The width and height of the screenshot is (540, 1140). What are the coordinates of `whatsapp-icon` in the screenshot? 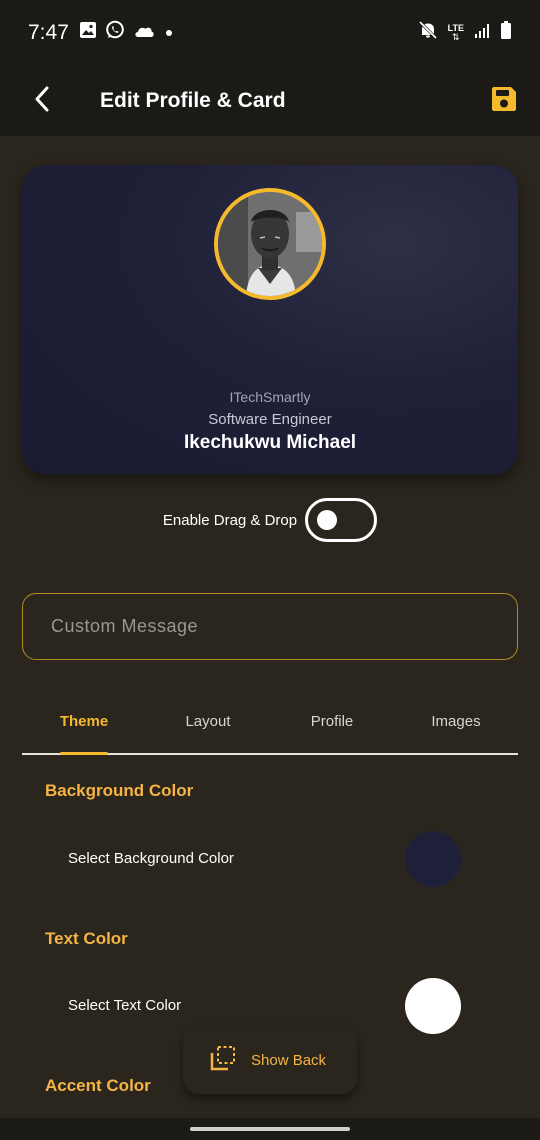 It's located at (115, 33).